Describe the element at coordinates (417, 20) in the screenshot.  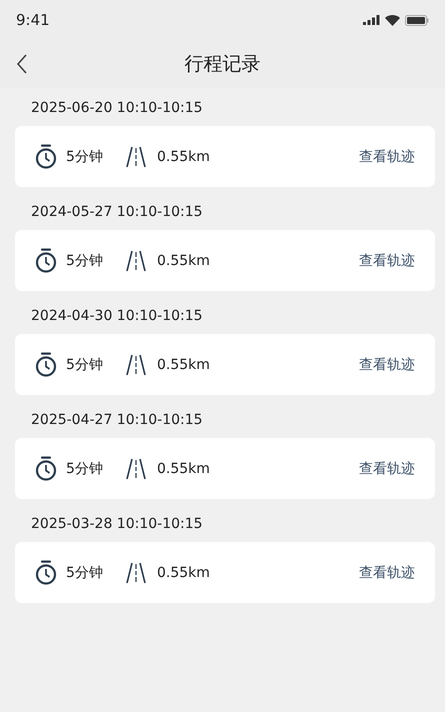
I see `battery-icon` at that location.